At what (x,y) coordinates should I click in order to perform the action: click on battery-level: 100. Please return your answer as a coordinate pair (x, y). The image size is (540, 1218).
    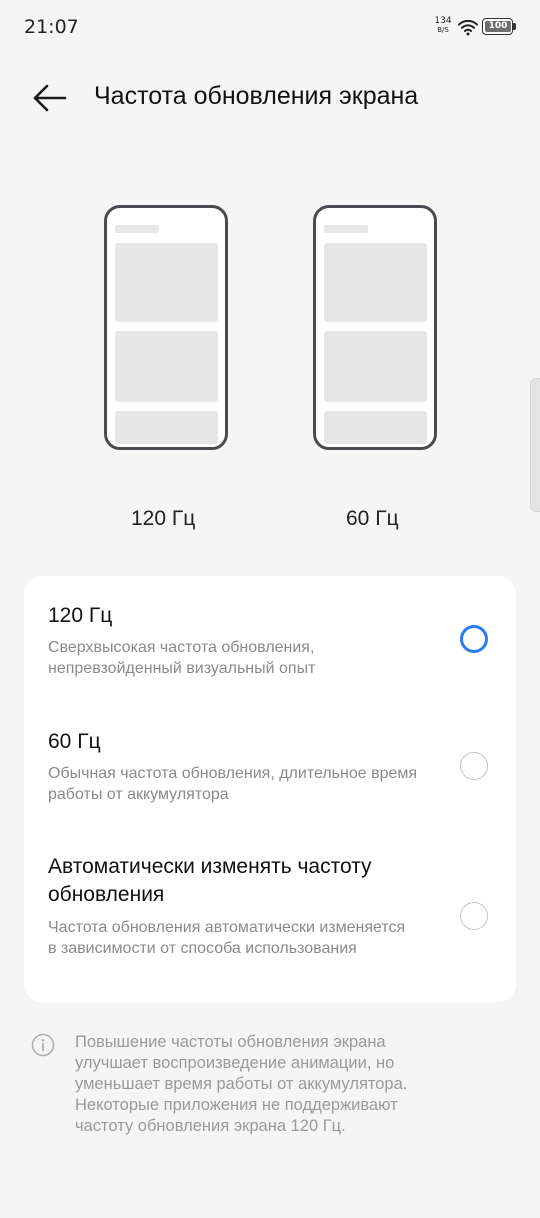
    Looking at the image, I should click on (498, 26).